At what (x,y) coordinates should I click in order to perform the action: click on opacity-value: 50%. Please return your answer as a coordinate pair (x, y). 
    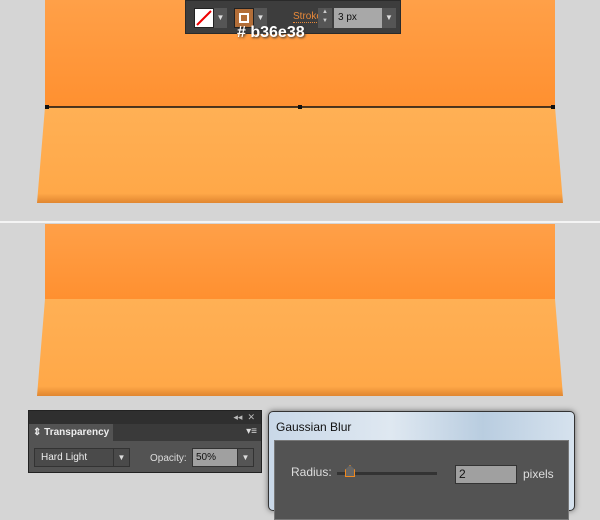
    Looking at the image, I should click on (206, 457).